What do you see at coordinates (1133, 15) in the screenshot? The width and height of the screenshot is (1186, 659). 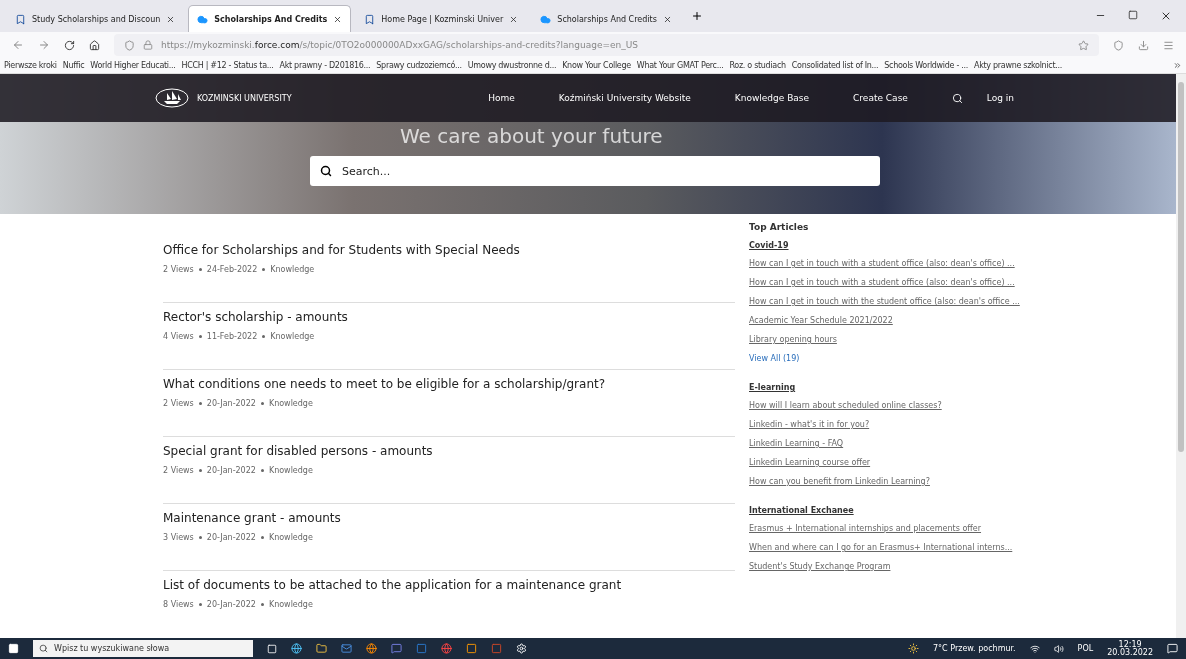 I see `restore-icon` at bounding box center [1133, 15].